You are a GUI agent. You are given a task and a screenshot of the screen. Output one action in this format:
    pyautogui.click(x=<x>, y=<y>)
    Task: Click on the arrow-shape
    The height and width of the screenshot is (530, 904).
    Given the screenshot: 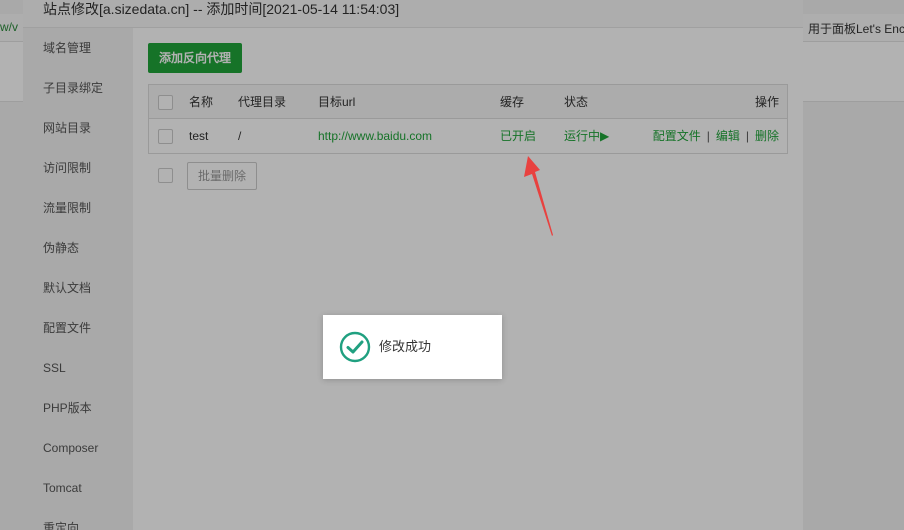 What is the action you would take?
    pyautogui.click(x=538, y=196)
    